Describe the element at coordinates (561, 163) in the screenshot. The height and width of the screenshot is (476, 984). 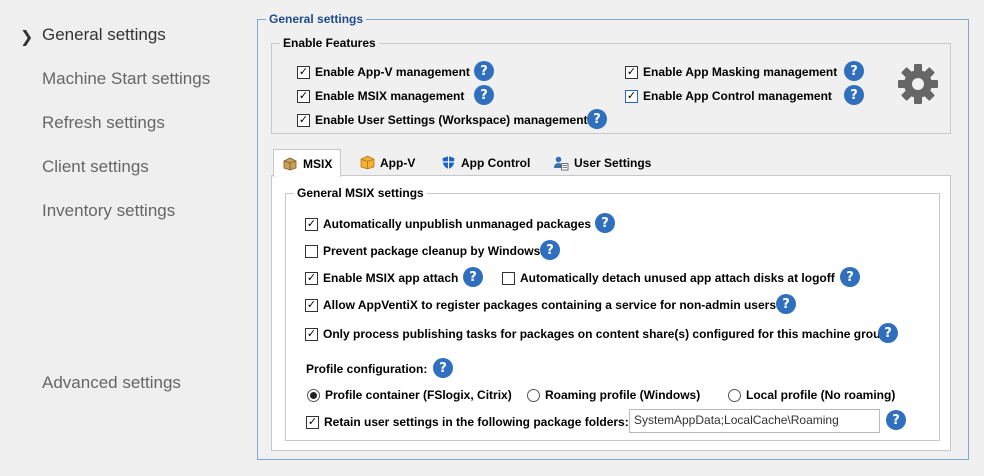
I see `user-settings-icon` at that location.